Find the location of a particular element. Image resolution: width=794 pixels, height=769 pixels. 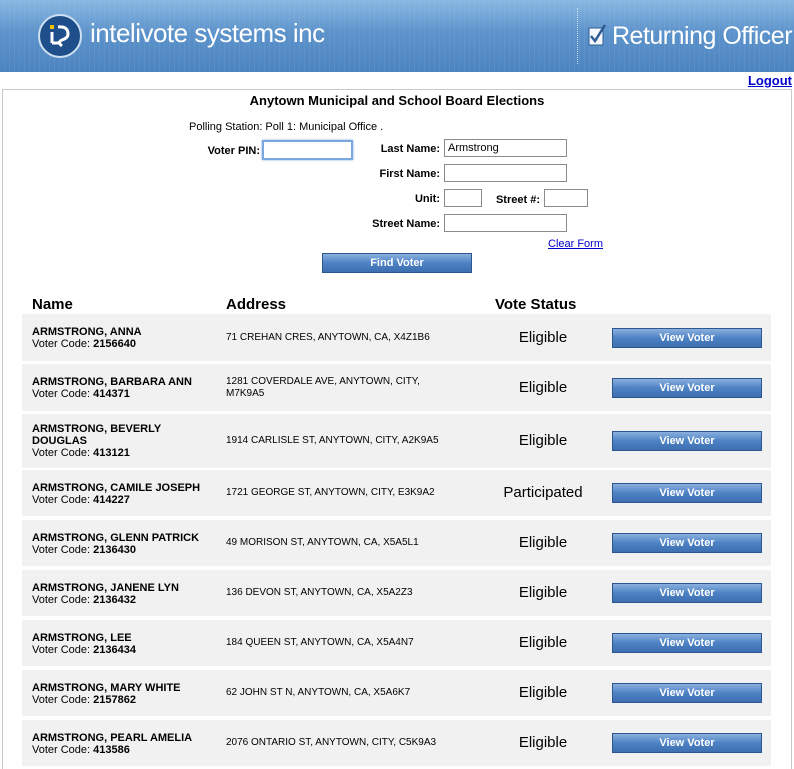

voter-name: ARMSTRONG, ANNA is located at coordinates (87, 332).